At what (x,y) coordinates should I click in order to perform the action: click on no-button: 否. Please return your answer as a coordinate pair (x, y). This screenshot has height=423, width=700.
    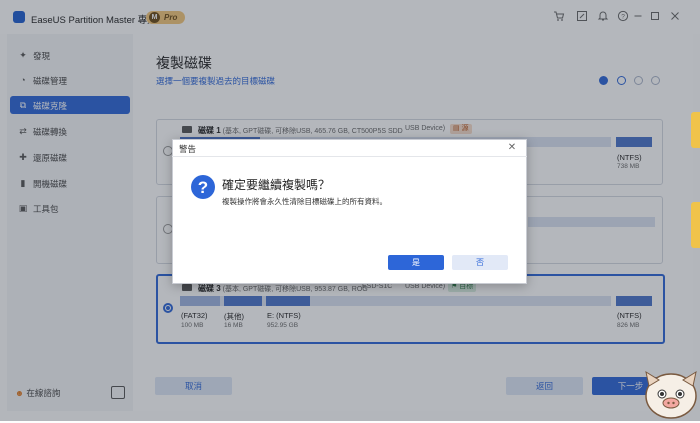
    Looking at the image, I should click on (480, 262).